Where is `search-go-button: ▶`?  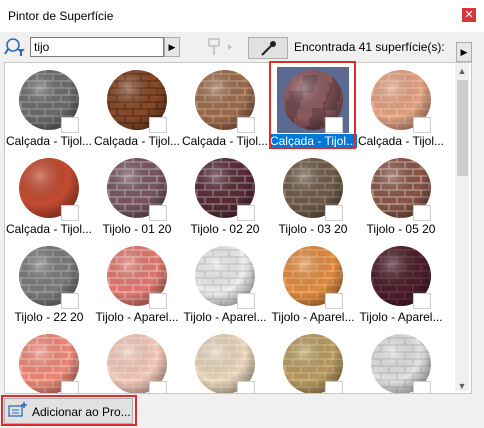
search-go-button: ▶ is located at coordinates (172, 47).